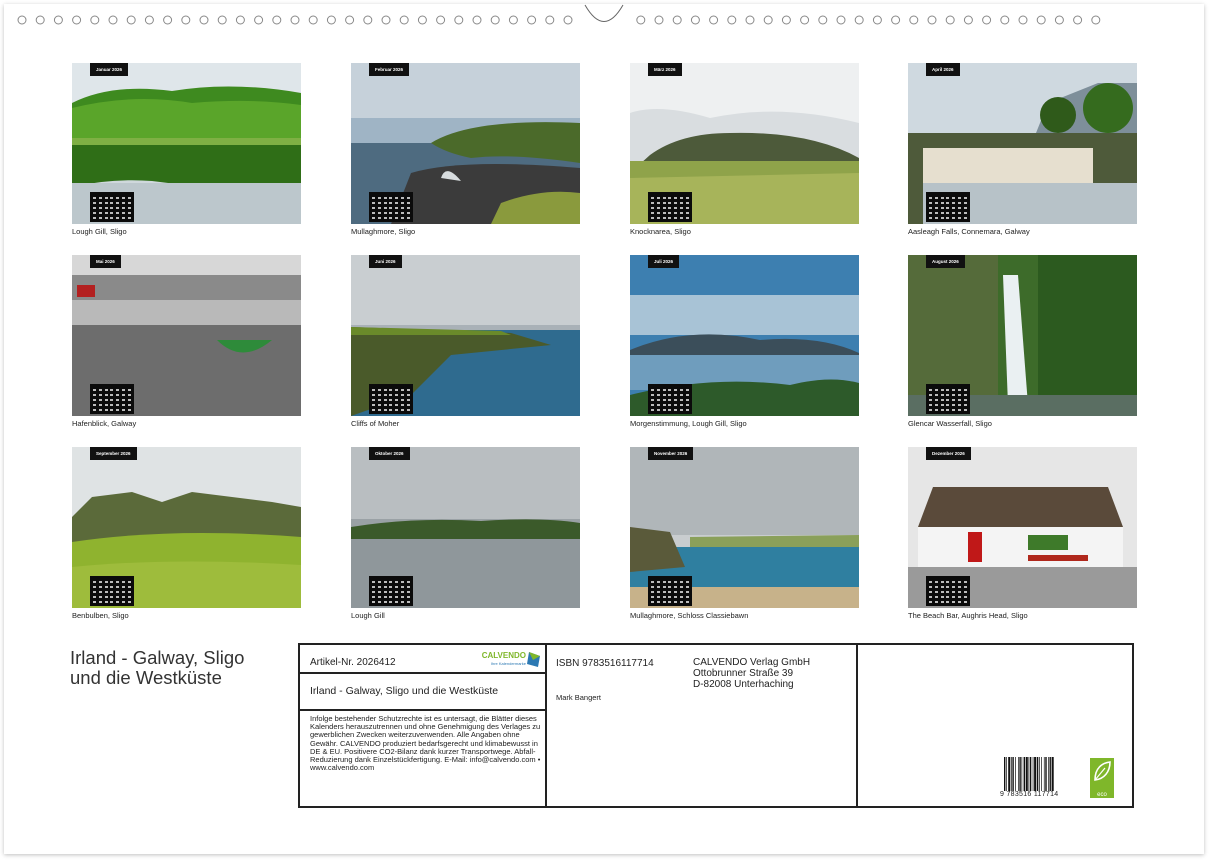 The width and height of the screenshot is (1212, 862). Describe the element at coordinates (1022, 143) in the screenshot. I see `month-photo: April 2026` at that location.